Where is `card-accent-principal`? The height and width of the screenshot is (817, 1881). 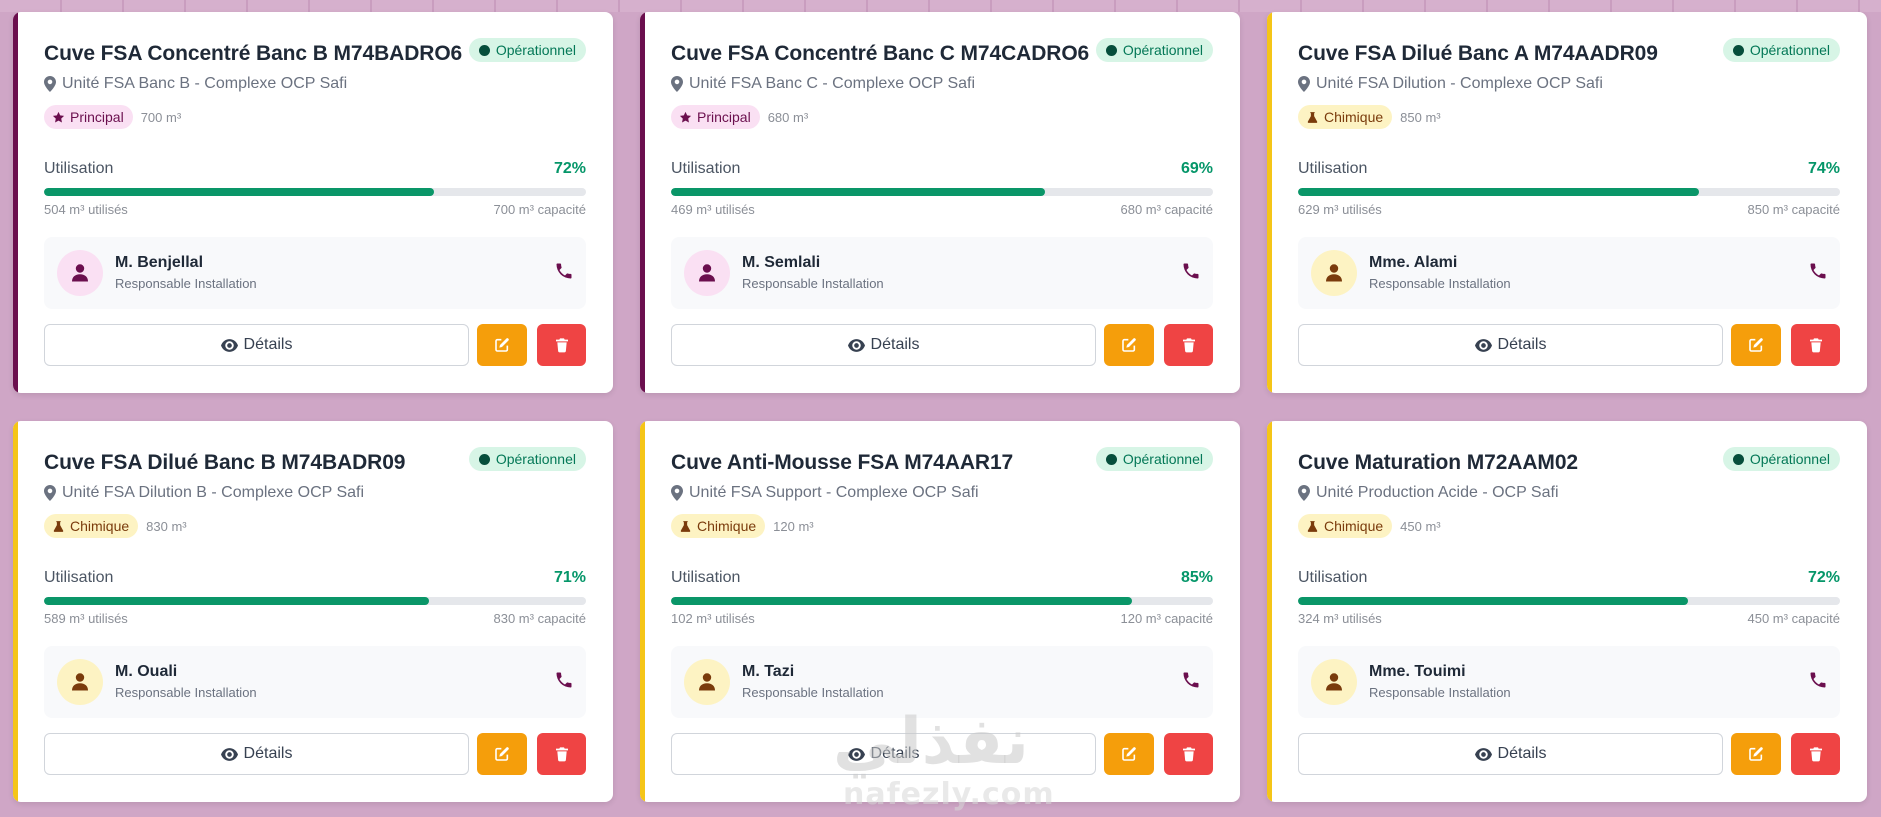 card-accent-principal is located at coordinates (642, 202).